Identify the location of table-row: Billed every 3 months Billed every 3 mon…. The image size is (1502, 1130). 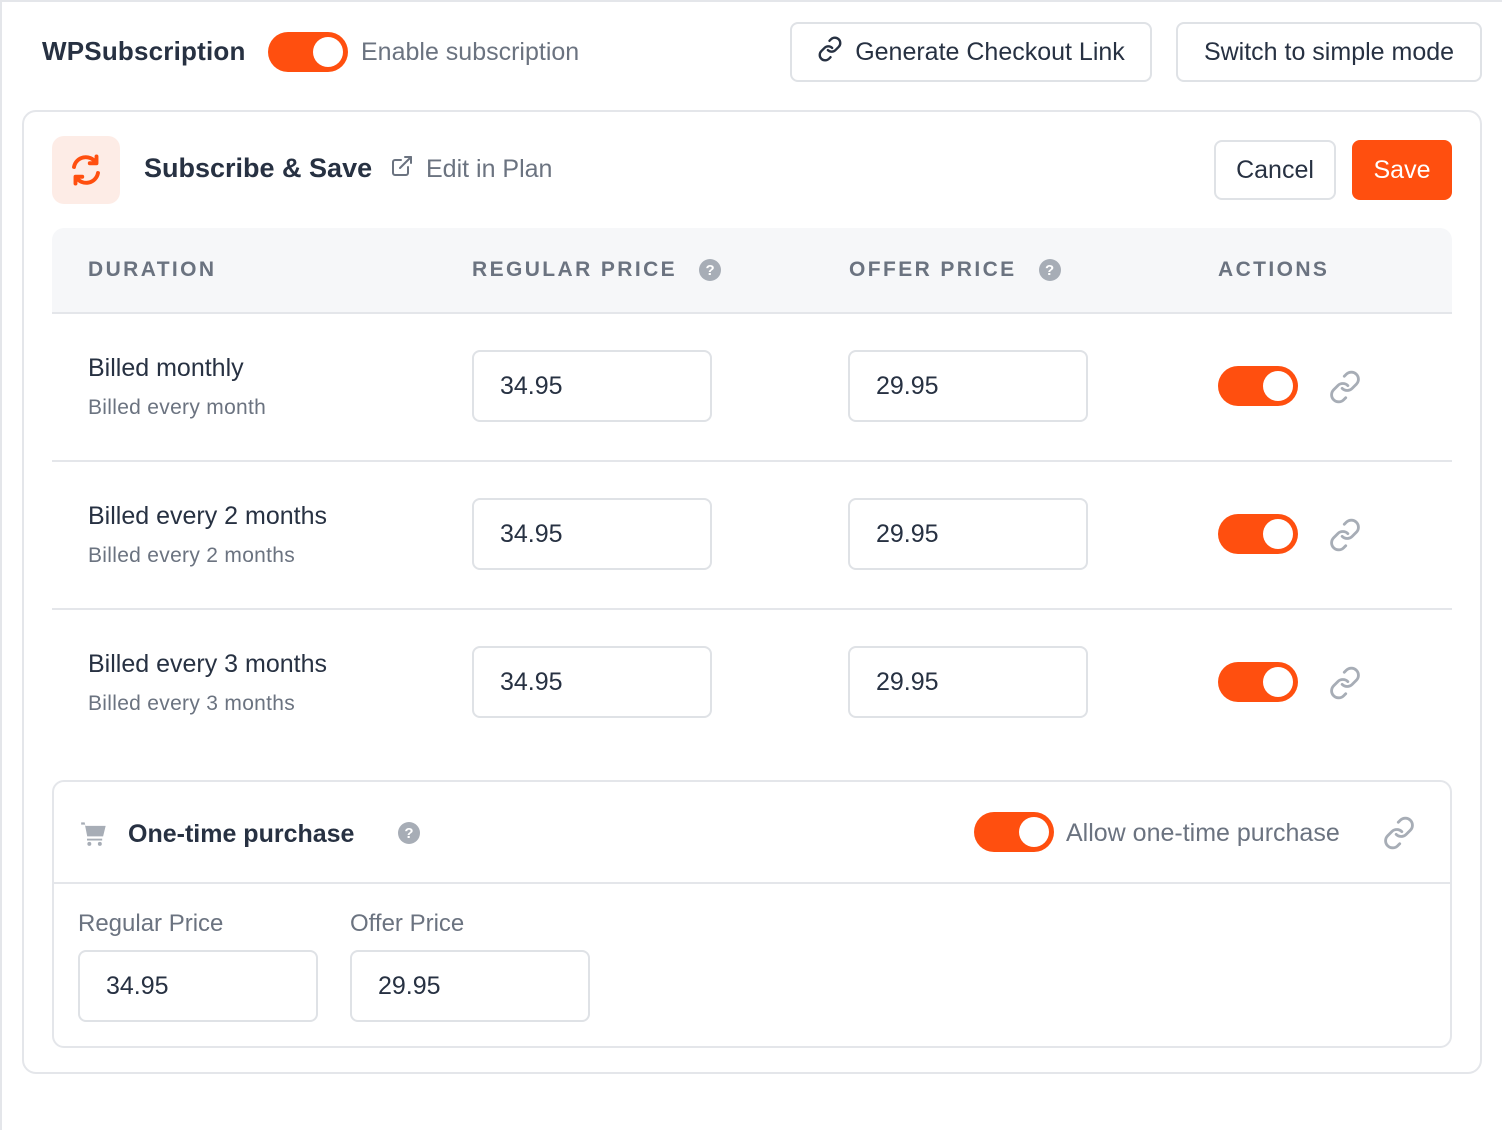
(752, 684).